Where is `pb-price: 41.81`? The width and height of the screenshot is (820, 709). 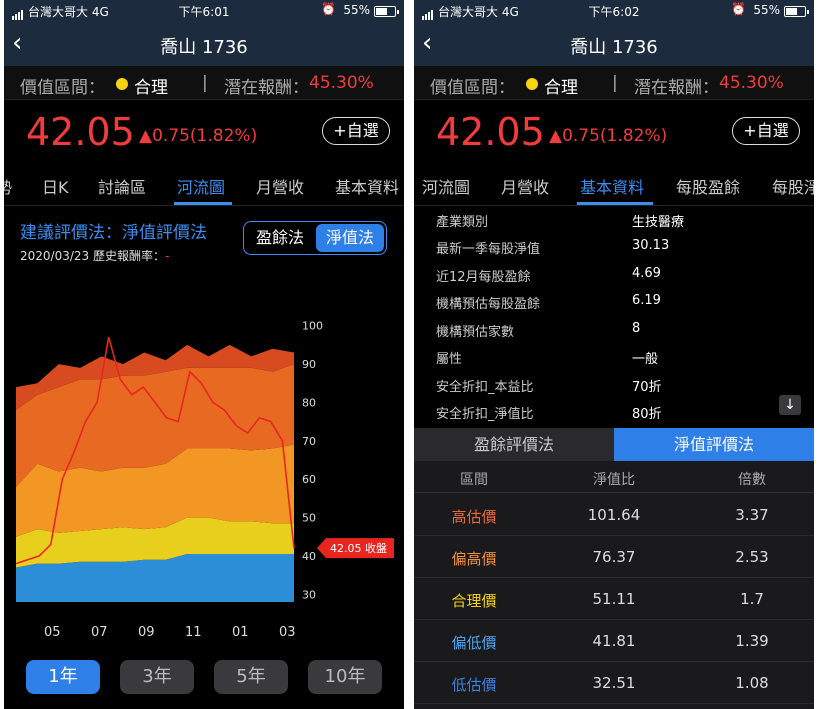 pb-price: 41.81 is located at coordinates (614, 641).